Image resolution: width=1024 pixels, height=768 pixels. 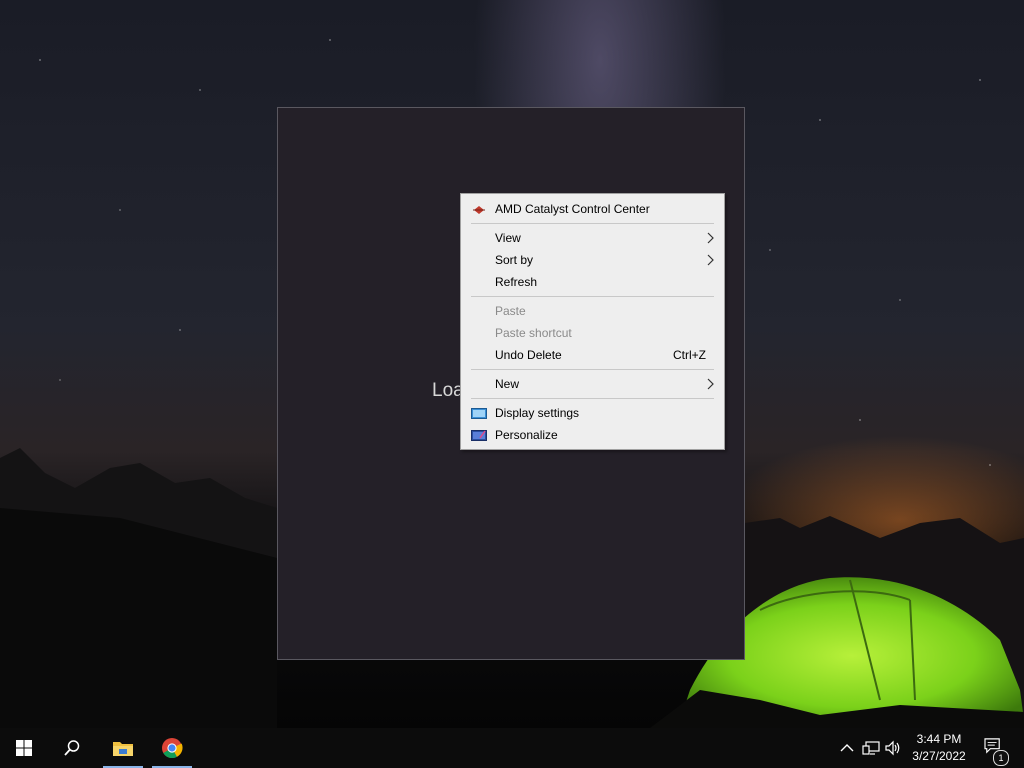 I want to click on windows-logo-icon, so click(x=24, y=748).